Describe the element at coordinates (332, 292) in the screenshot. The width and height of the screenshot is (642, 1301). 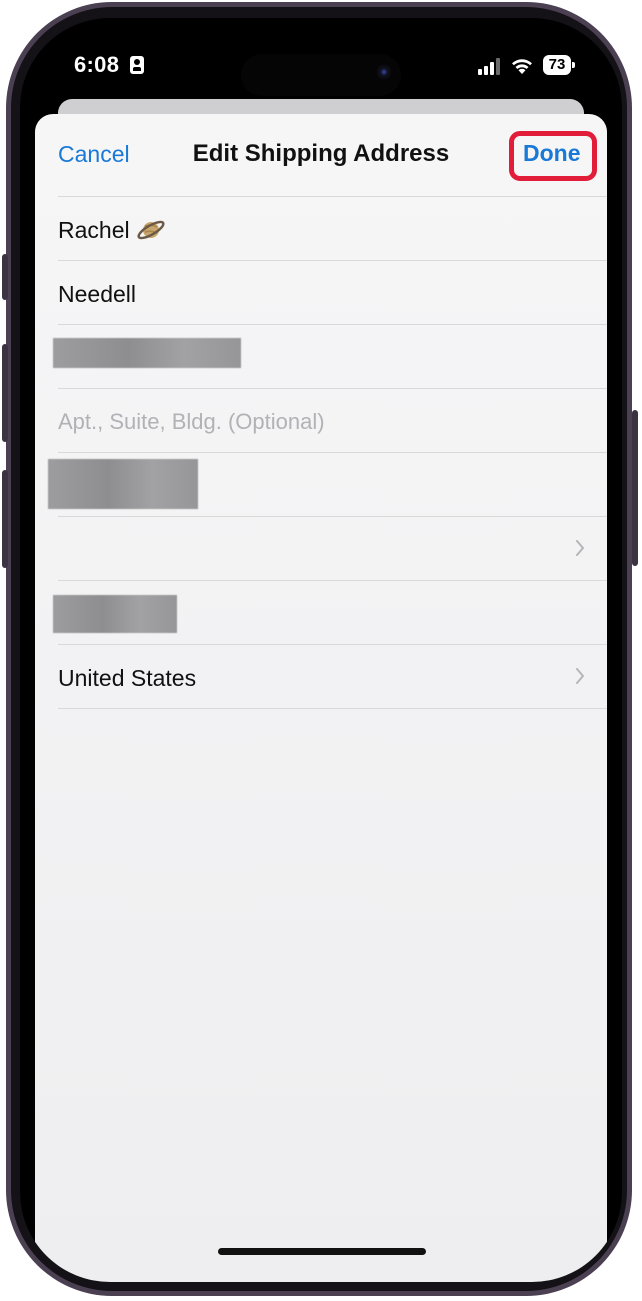
I see `last-name-field: Needell` at that location.